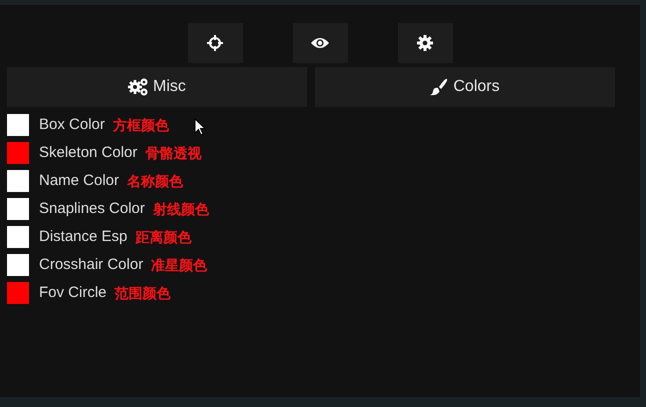  I want to click on crosshair-button, so click(215, 43).